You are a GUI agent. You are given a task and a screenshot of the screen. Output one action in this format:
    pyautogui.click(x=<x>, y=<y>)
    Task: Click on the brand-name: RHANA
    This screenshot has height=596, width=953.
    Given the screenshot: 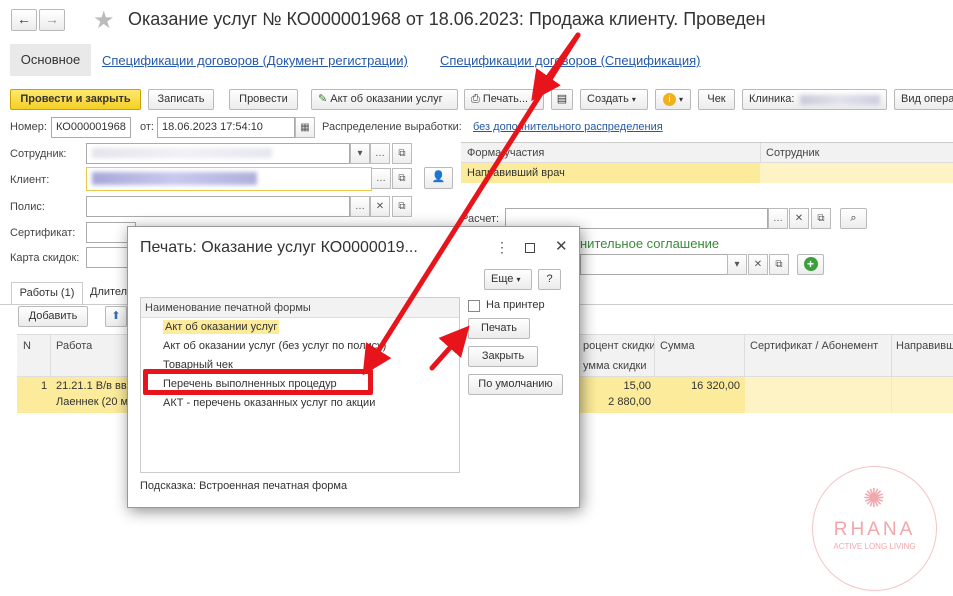 What is the action you would take?
    pyautogui.click(x=874, y=529)
    